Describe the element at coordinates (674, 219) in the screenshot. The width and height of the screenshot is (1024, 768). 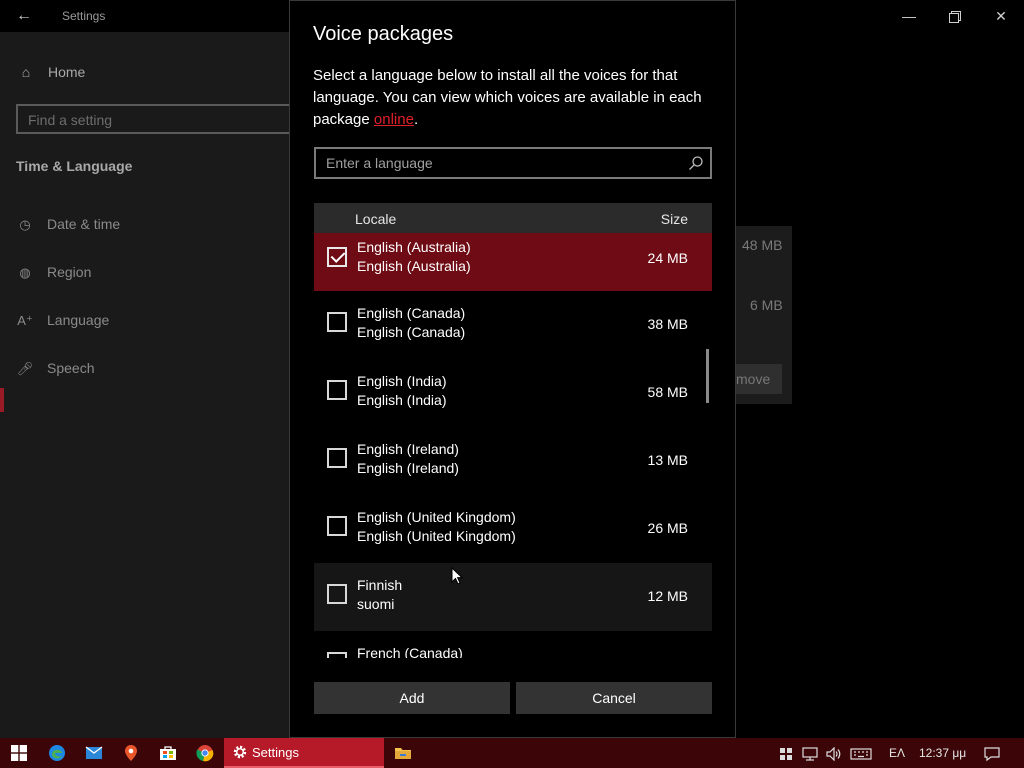
I see `column-header-size: Size` at that location.